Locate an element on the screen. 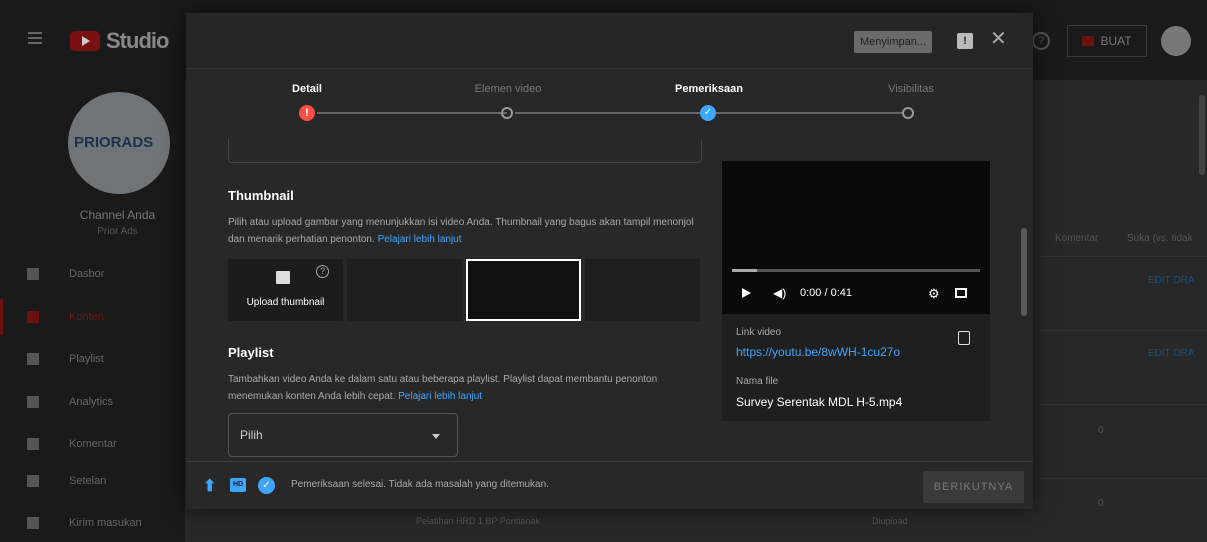  video-time: 0:00 / 0:41 is located at coordinates (826, 293).